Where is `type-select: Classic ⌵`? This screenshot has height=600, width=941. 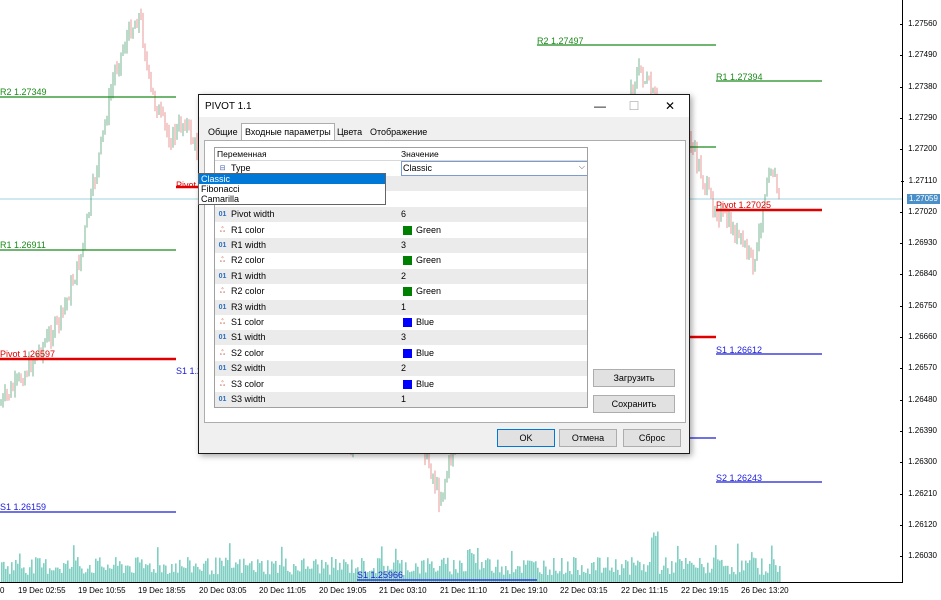
type-select: Classic ⌵ is located at coordinates (494, 168).